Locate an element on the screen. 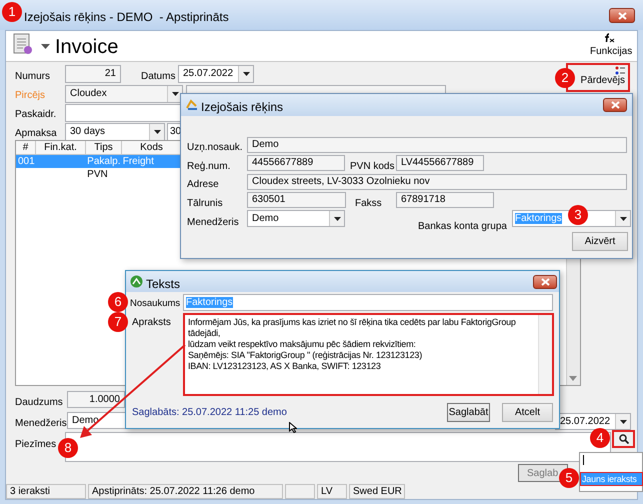 The width and height of the screenshot is (643, 504). field-label: Pircējs is located at coordinates (30, 96).